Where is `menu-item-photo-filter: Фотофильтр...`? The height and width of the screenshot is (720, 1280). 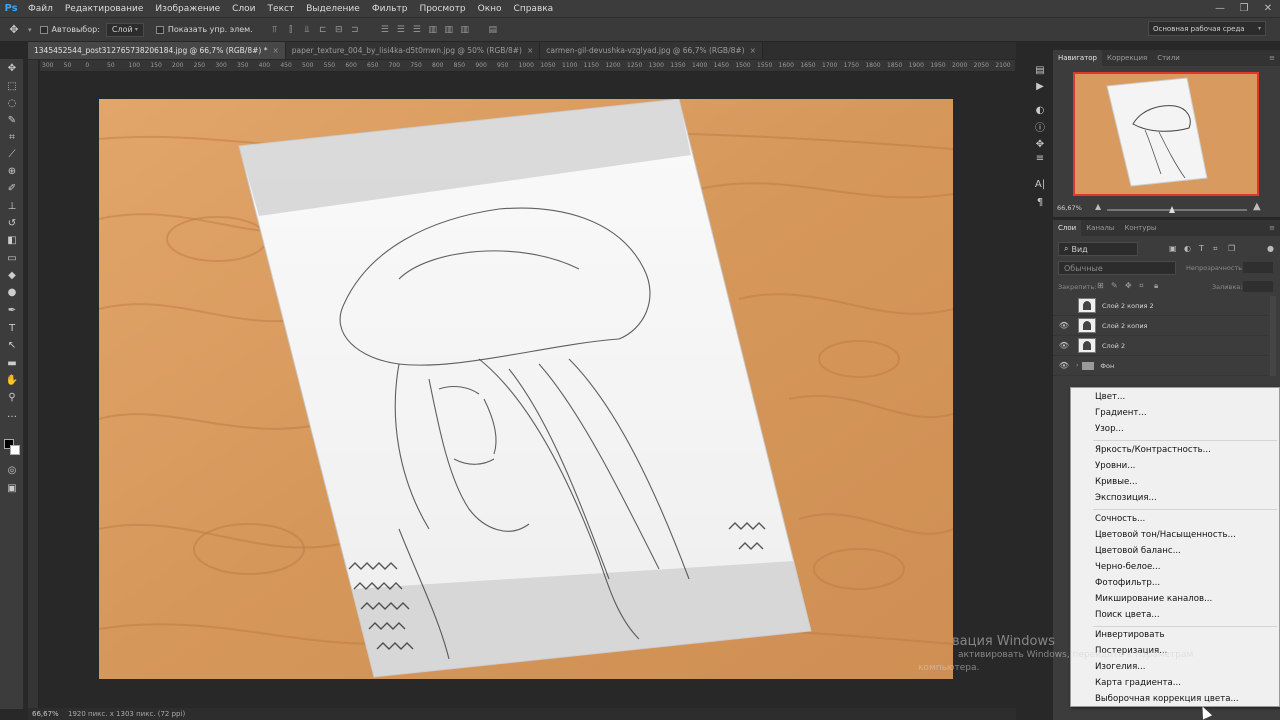
menu-item-photo-filter: Фотофильтр... is located at coordinates (1127, 583).